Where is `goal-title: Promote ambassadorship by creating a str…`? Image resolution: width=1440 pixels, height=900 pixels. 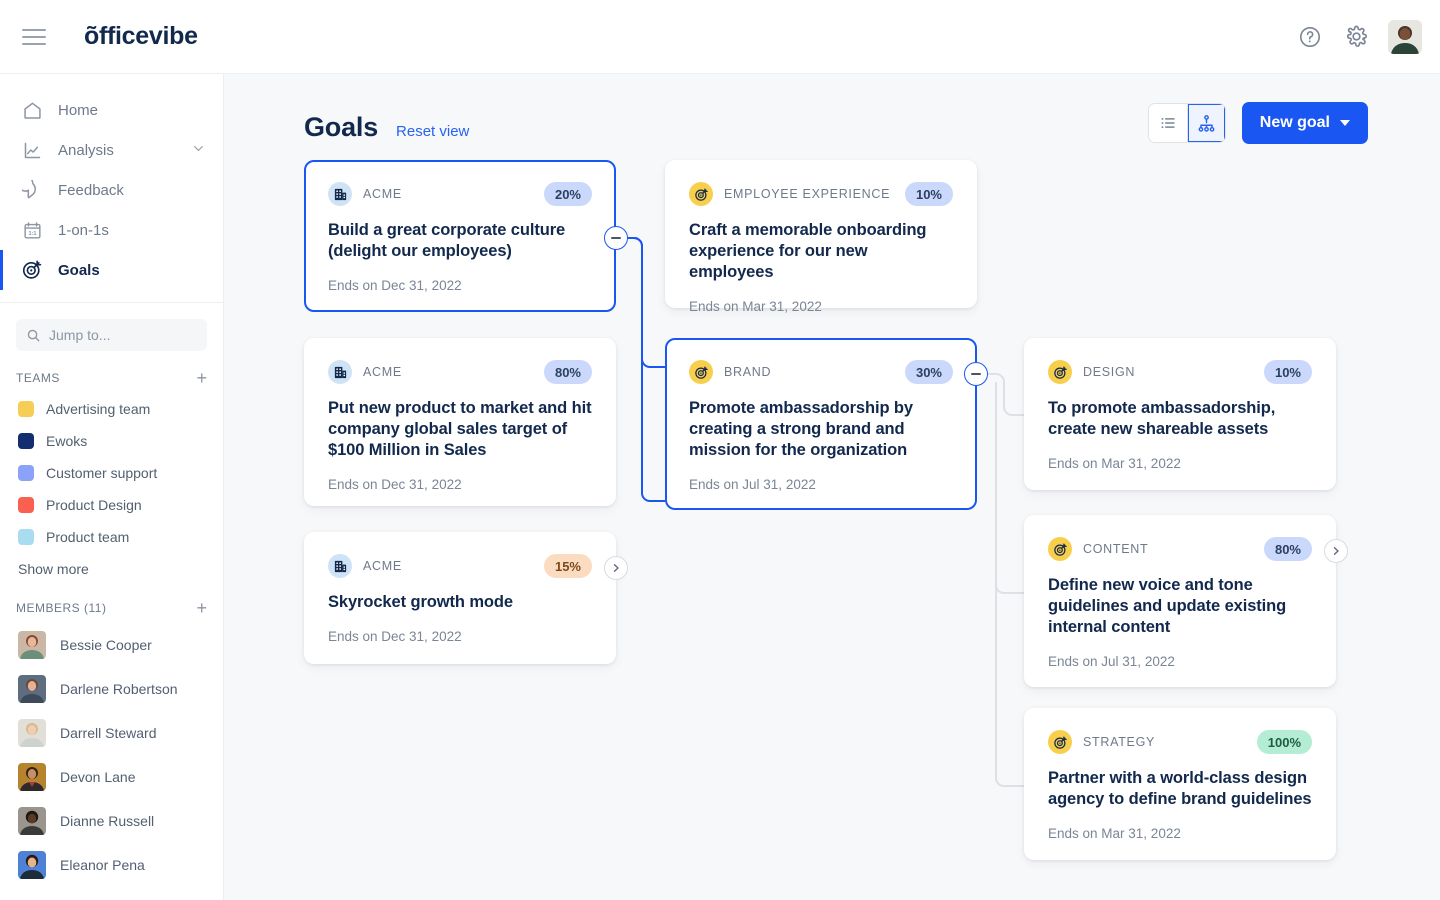 goal-title: Promote ambassadorship by creating a str… is located at coordinates (801, 429).